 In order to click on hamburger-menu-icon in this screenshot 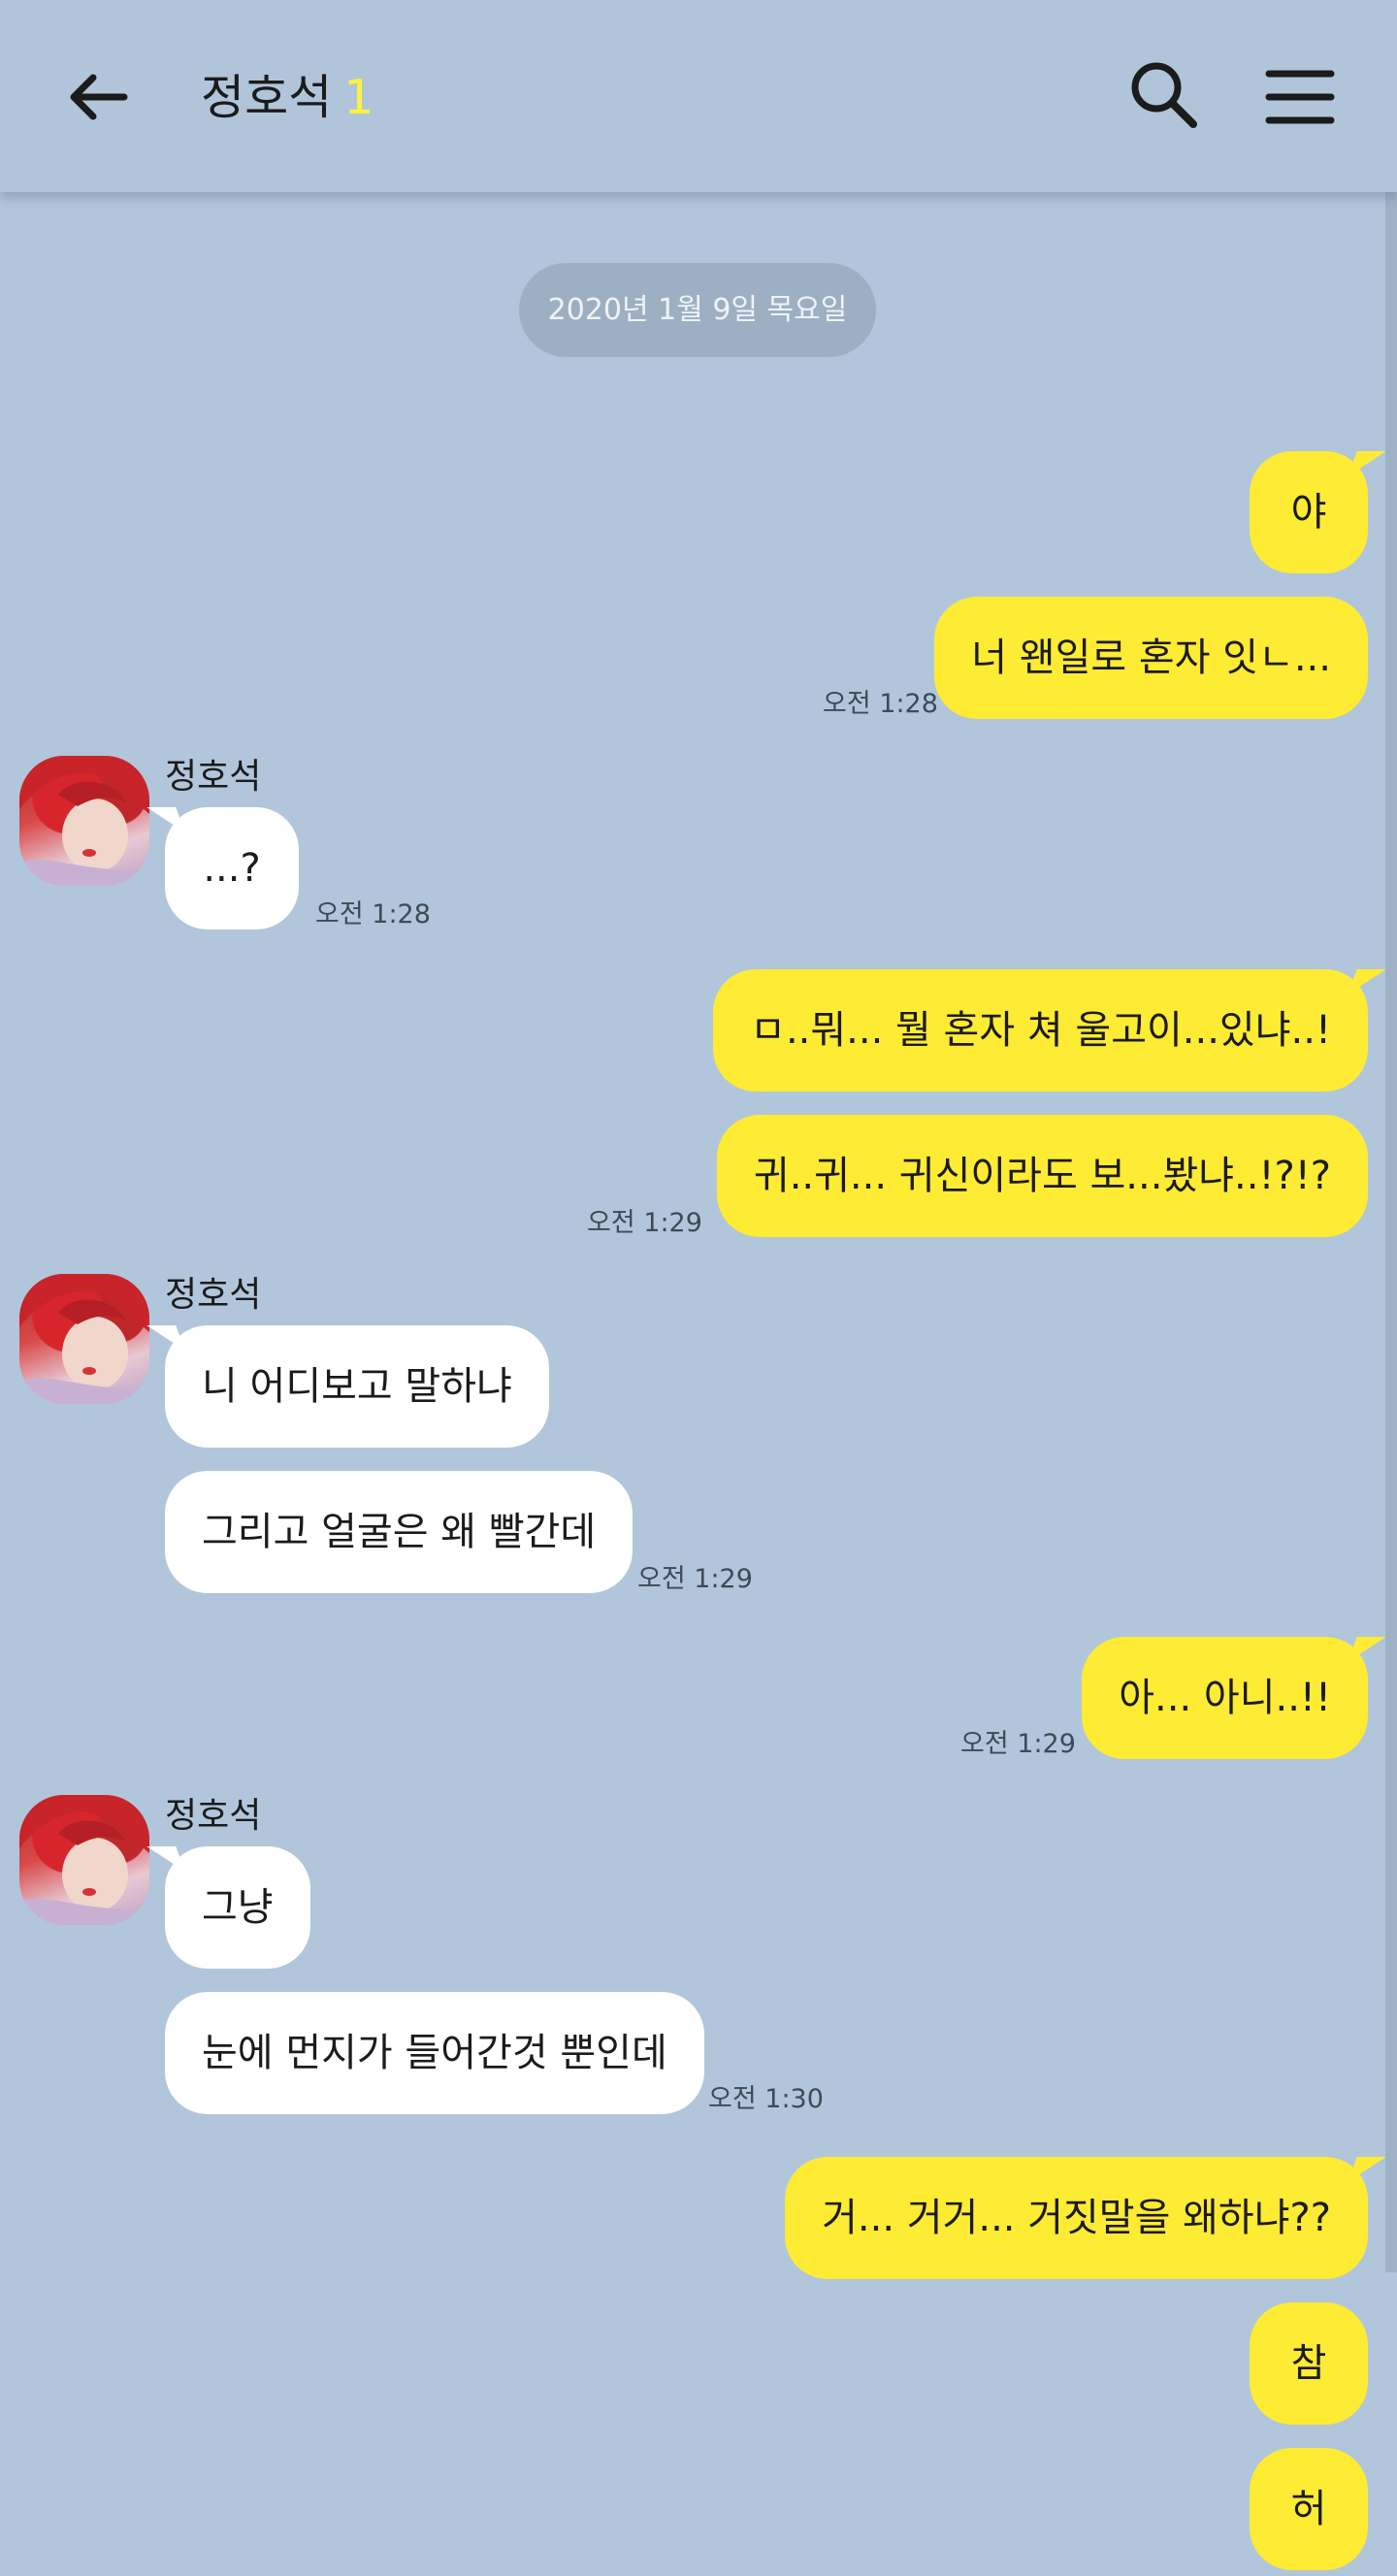, I will do `click(1300, 95)`.